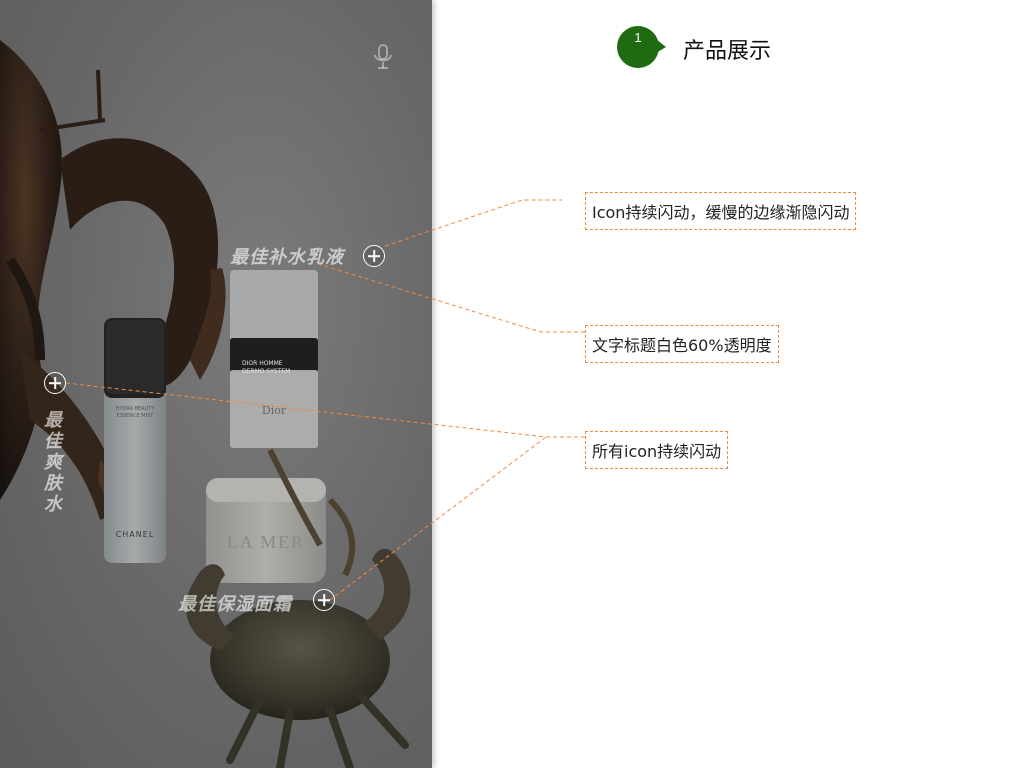  I want to click on plus-circle-icon-lotion, so click(374, 256).